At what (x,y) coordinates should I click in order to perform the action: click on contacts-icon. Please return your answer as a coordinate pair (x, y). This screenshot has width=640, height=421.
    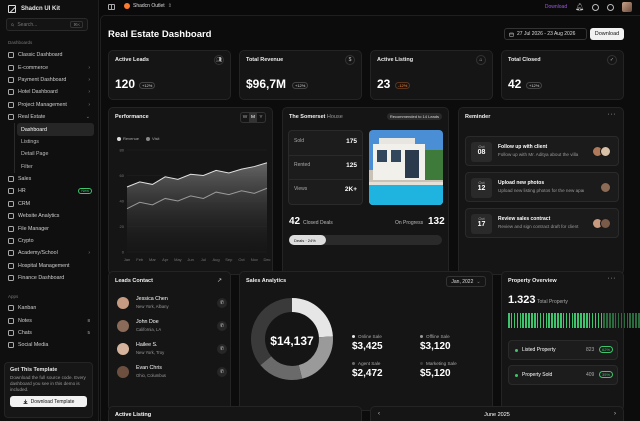
    Looking at the image, I should click on (11, 203).